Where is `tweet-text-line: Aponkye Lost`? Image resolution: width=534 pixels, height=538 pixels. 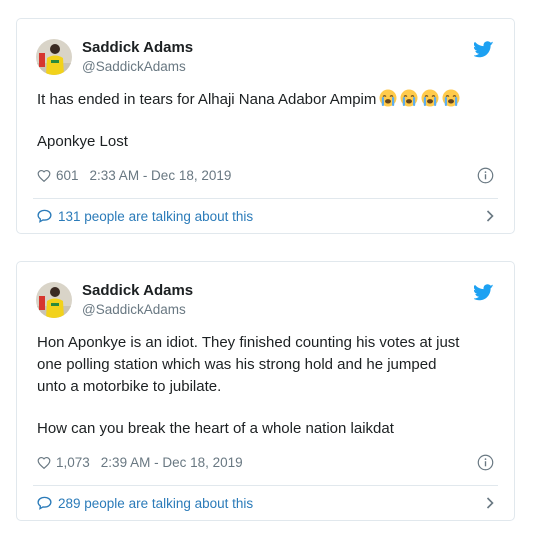 tweet-text-line: Aponkye Lost is located at coordinates (82, 141).